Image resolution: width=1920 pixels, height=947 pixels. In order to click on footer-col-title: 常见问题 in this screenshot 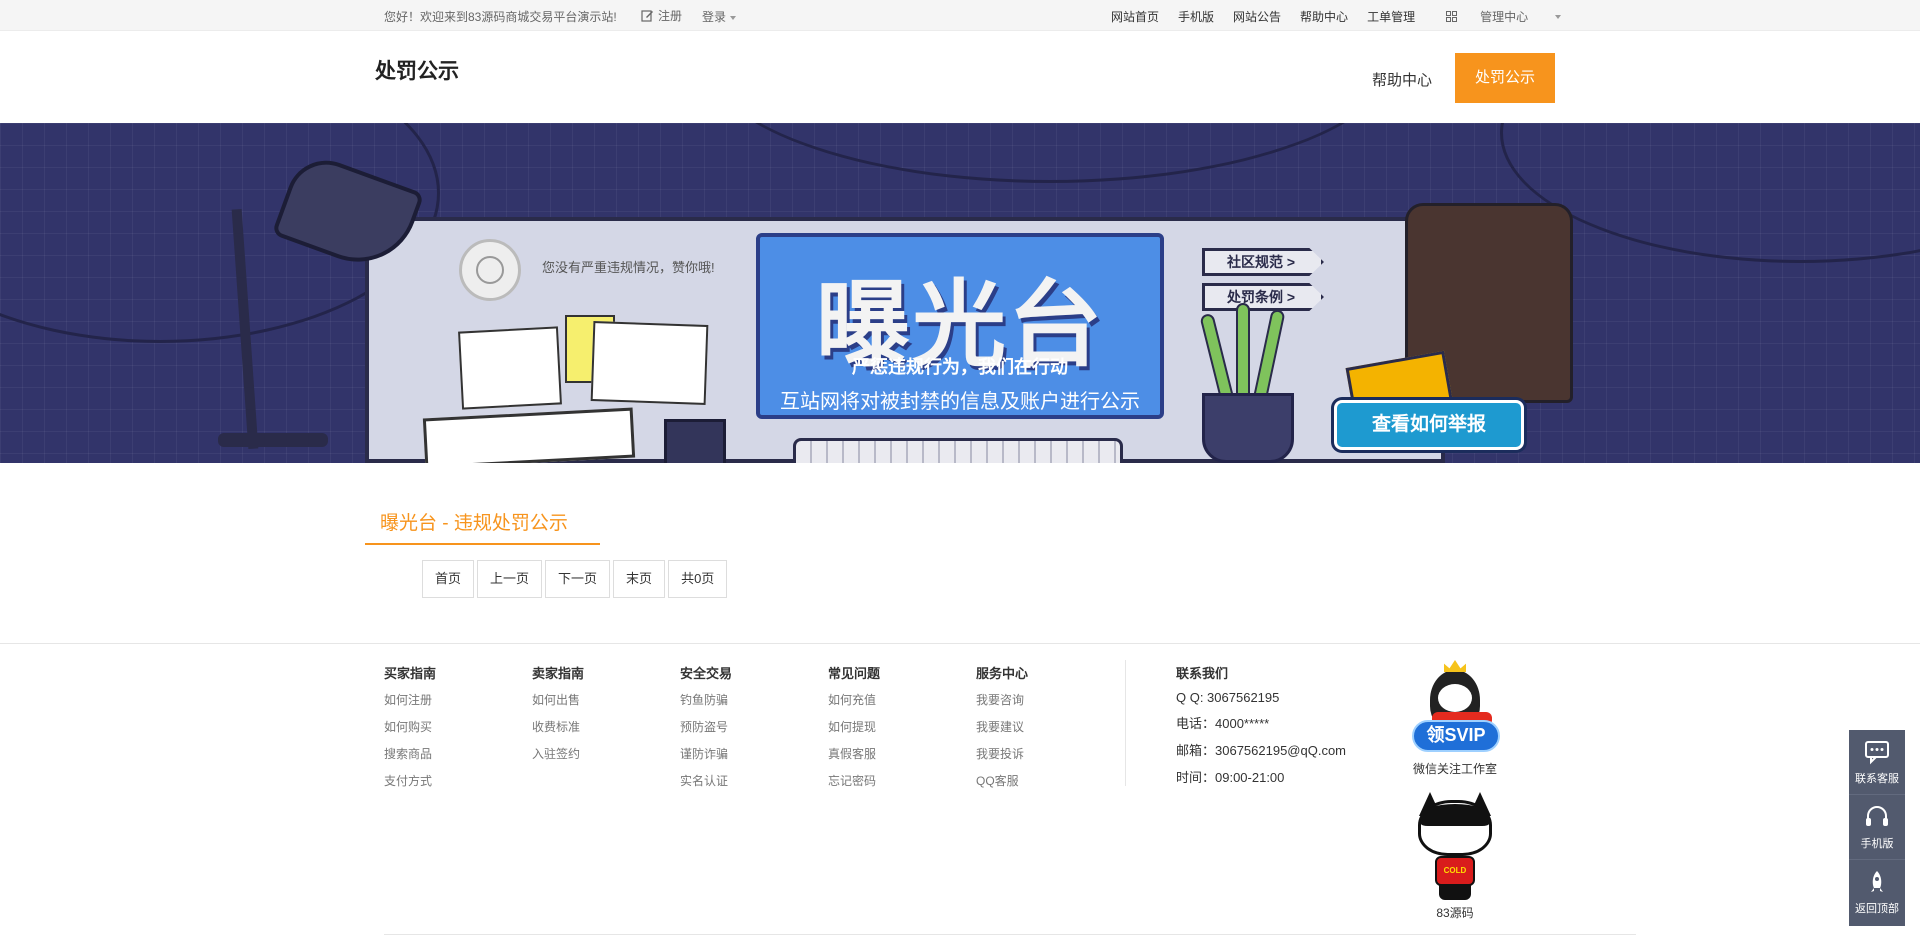, I will do `click(854, 673)`.